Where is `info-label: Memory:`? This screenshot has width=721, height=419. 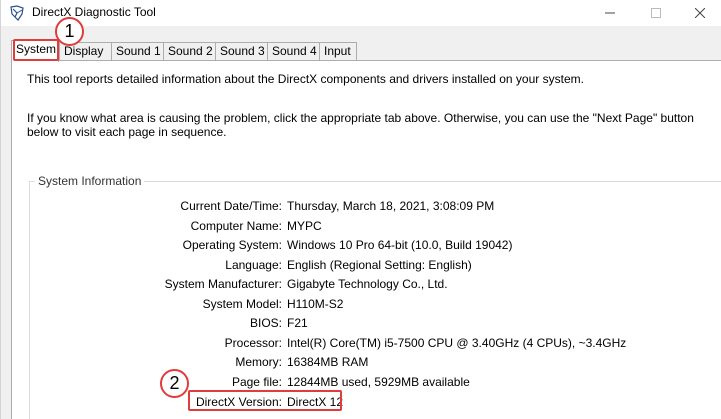 info-label: Memory: is located at coordinates (258, 362).